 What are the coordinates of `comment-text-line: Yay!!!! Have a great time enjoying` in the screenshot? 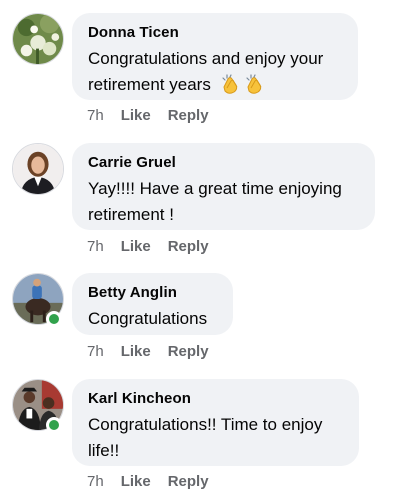 It's located at (215, 188).